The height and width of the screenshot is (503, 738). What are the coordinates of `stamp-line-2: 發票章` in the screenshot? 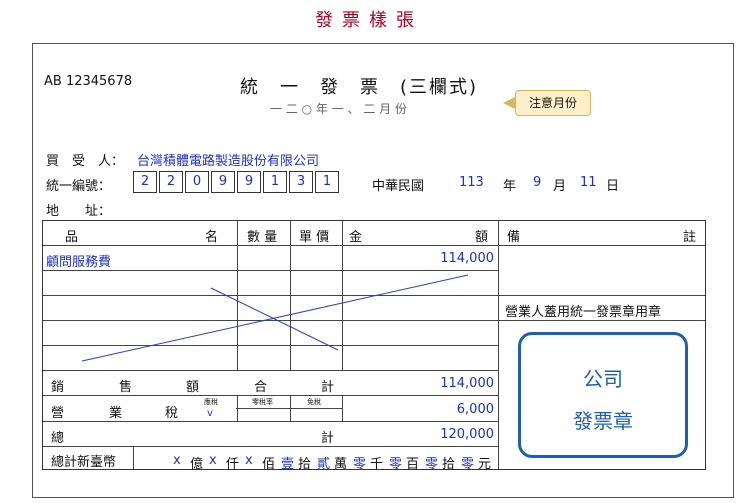 It's located at (603, 421).